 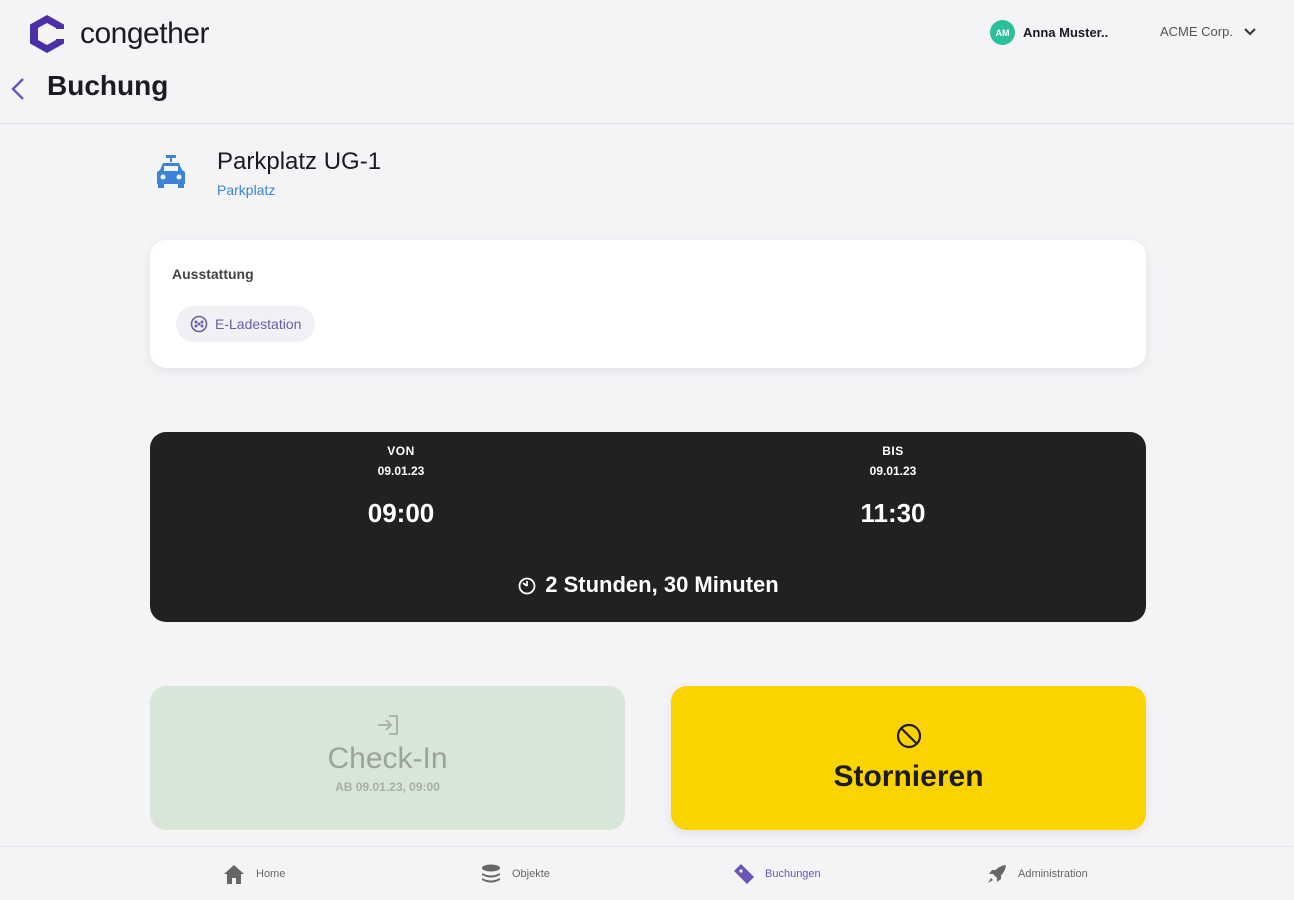 I want to click on user-name: Anna Muster.., so click(x=1066, y=32).